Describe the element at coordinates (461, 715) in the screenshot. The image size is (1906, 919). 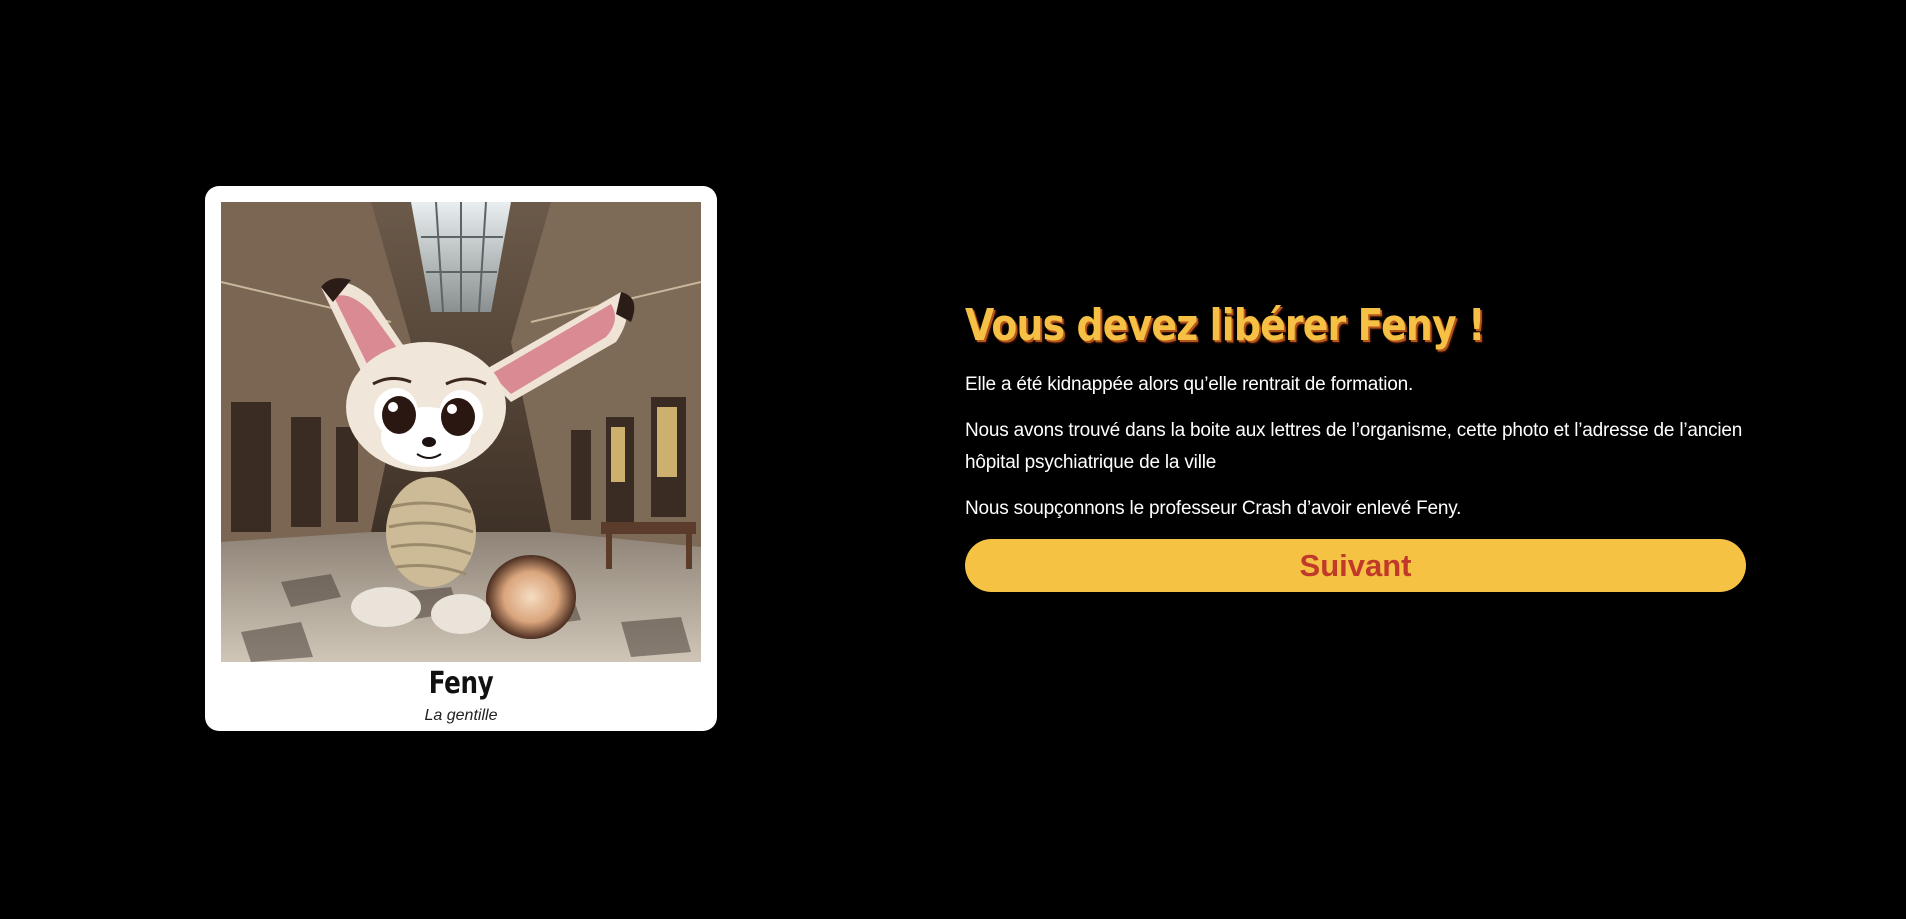
I see `character-subtitle: La gentille` at that location.